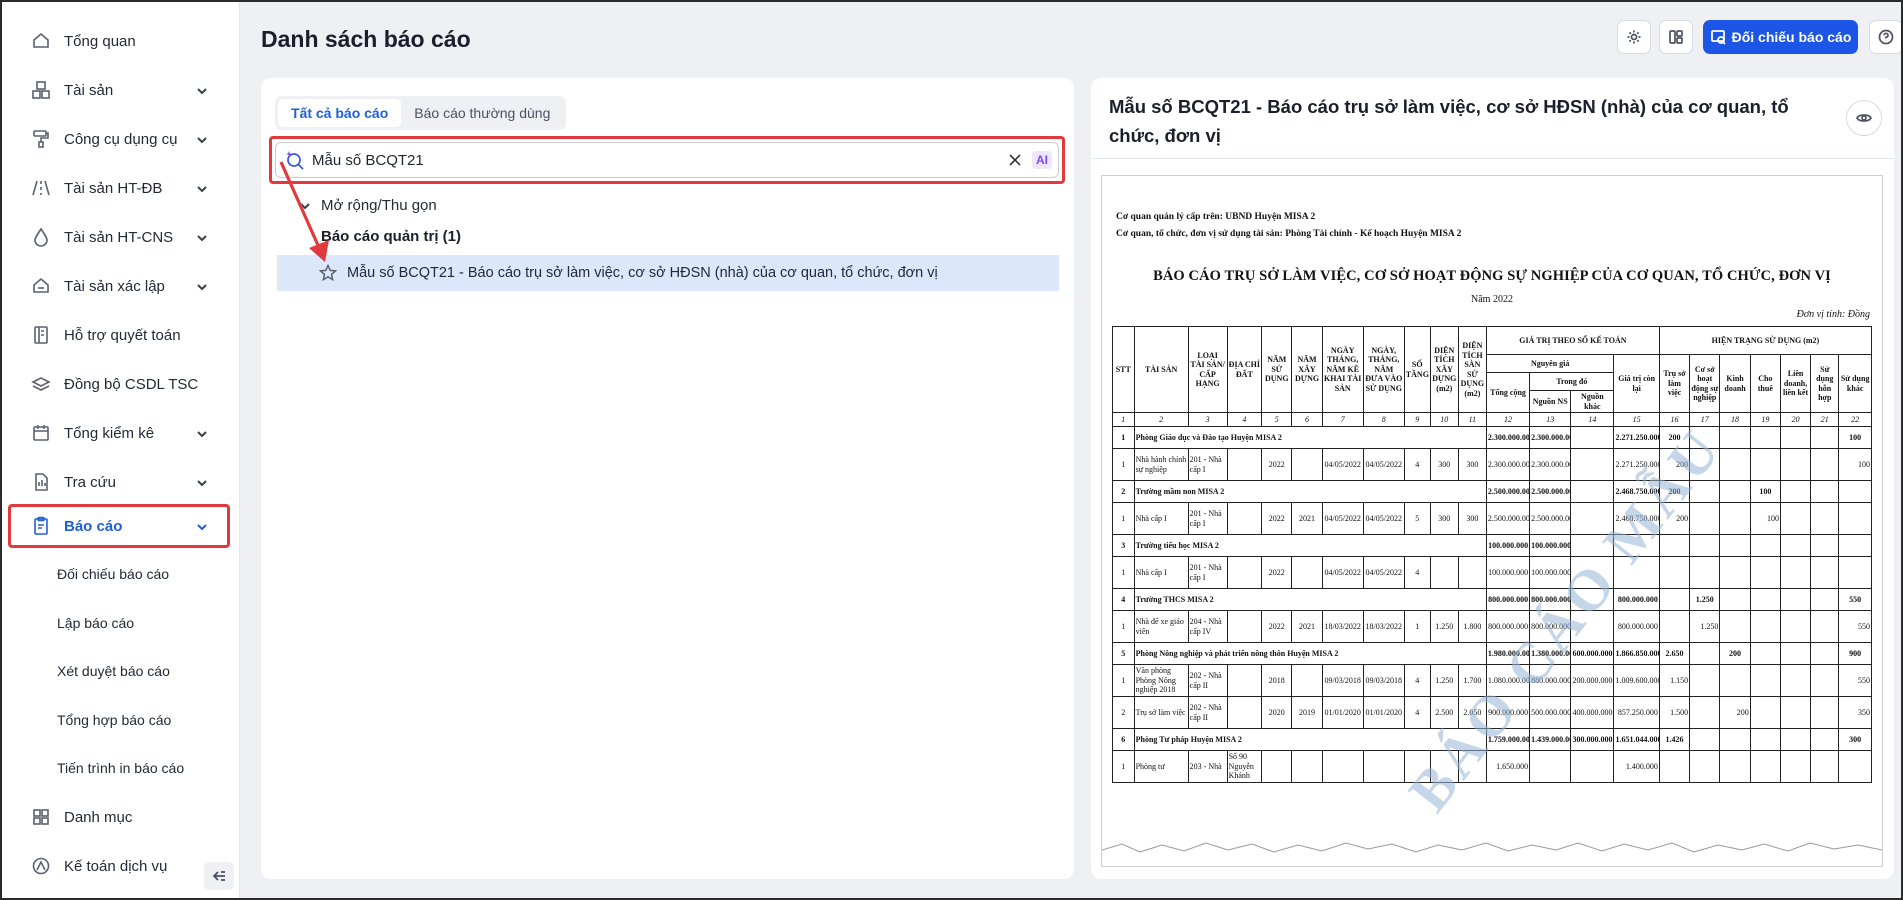 This screenshot has height=900, width=1903. Describe the element at coordinates (1307, 369) in the screenshot. I see `th-nam-xay-dung: NĂM XÂY DỰNG` at that location.